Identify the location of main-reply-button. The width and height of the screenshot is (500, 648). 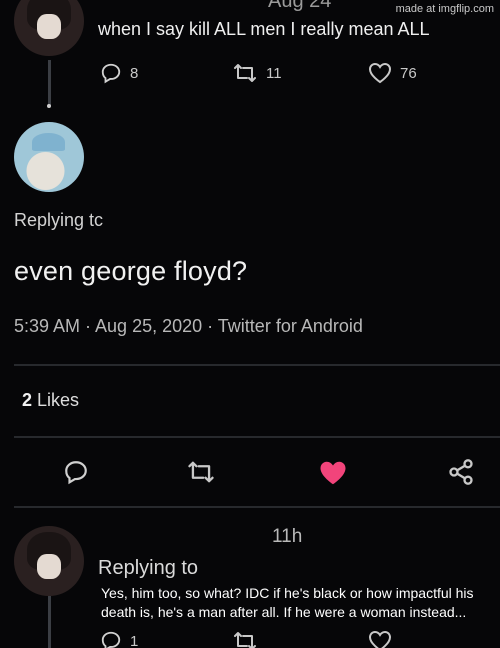
(76, 472).